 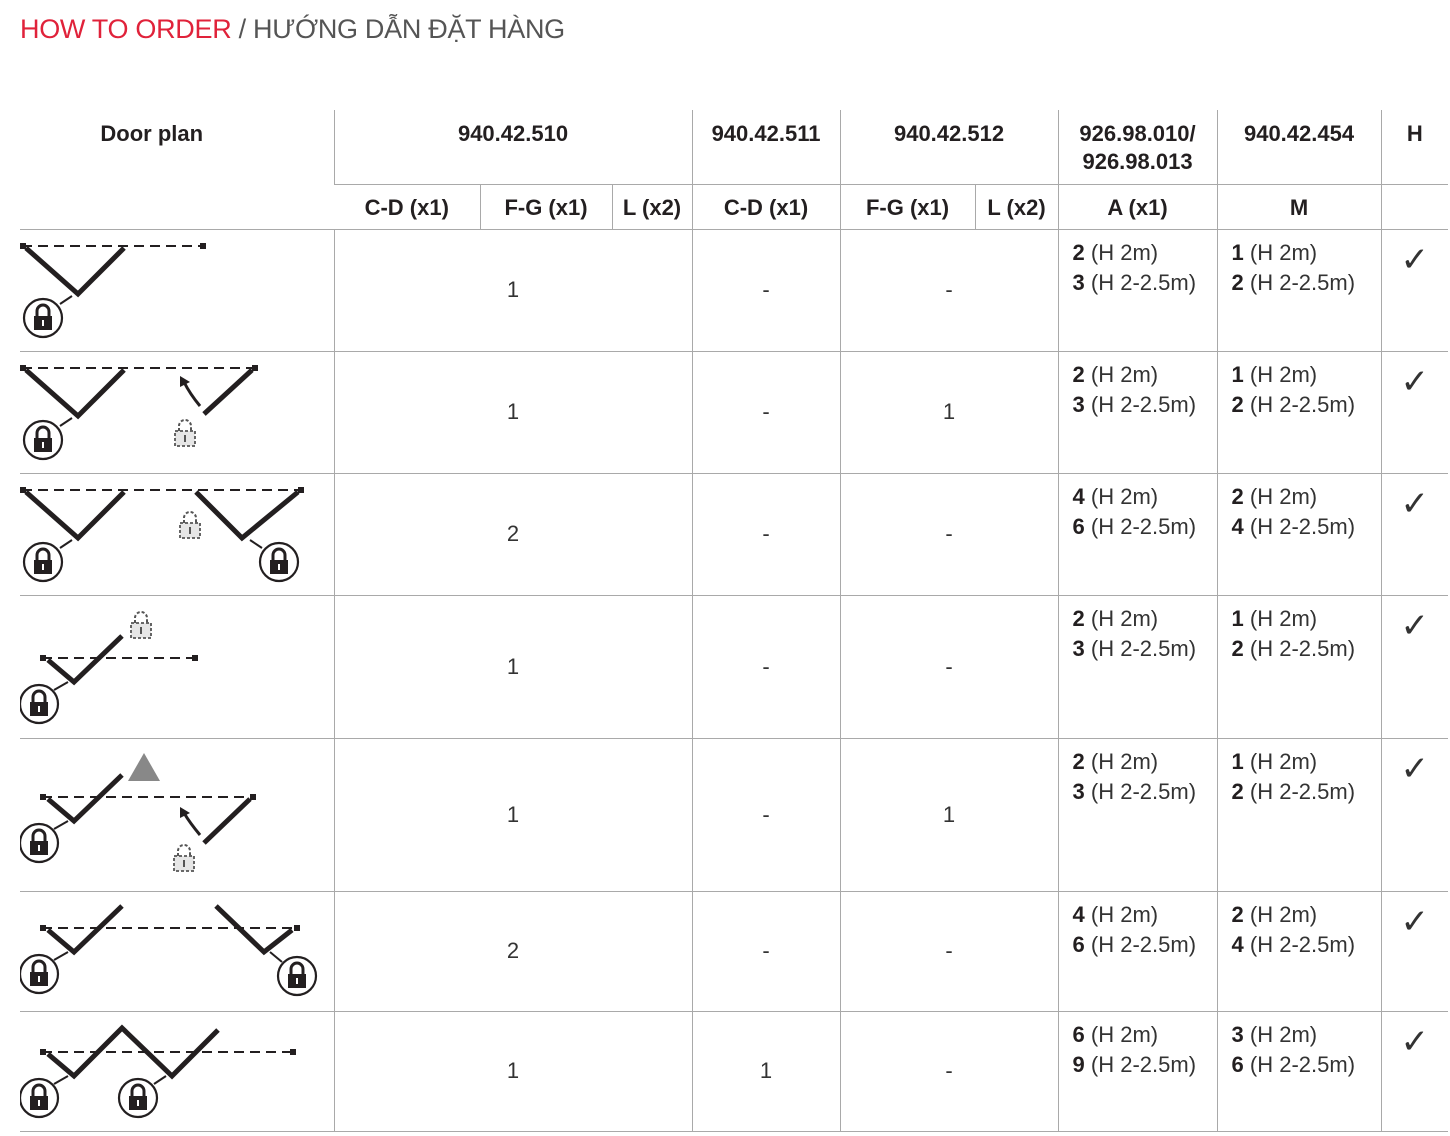 I want to click on header-h: H, so click(x=1414, y=147).